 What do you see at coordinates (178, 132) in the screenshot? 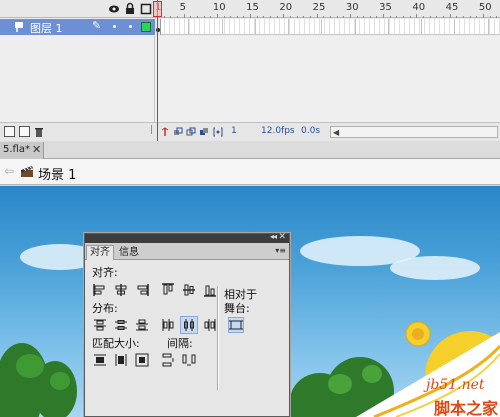
I see `onion-skin-icon` at bounding box center [178, 132].